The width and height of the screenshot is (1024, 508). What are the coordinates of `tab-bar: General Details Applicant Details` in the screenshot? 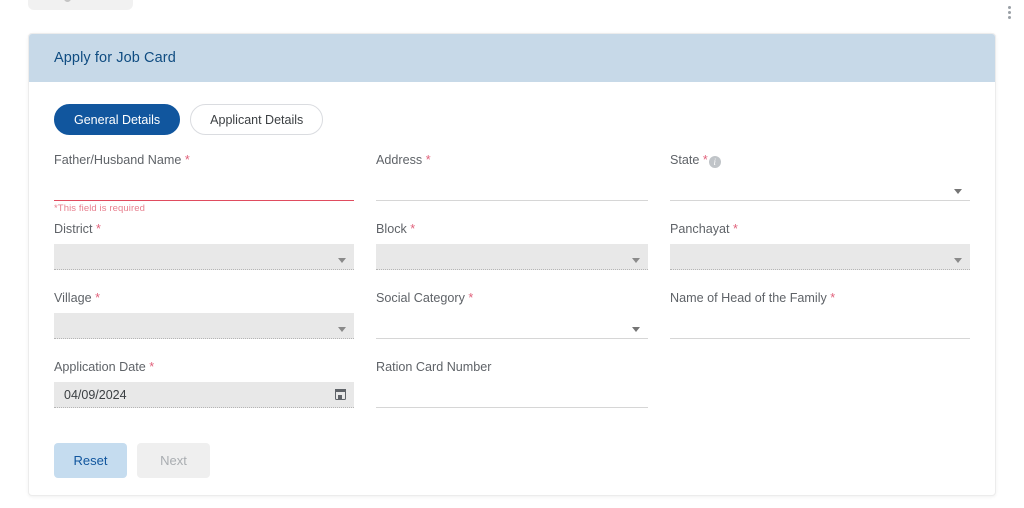 It's located at (512, 110).